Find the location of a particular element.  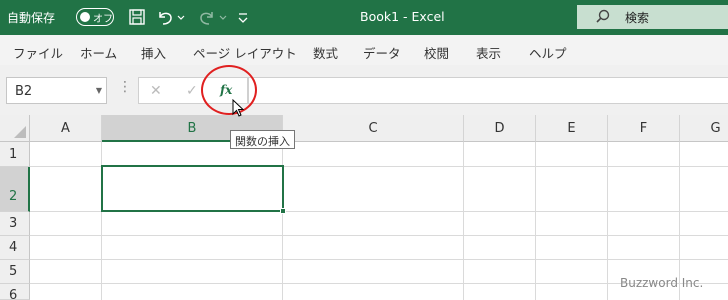

save-icon is located at coordinates (137, 17).